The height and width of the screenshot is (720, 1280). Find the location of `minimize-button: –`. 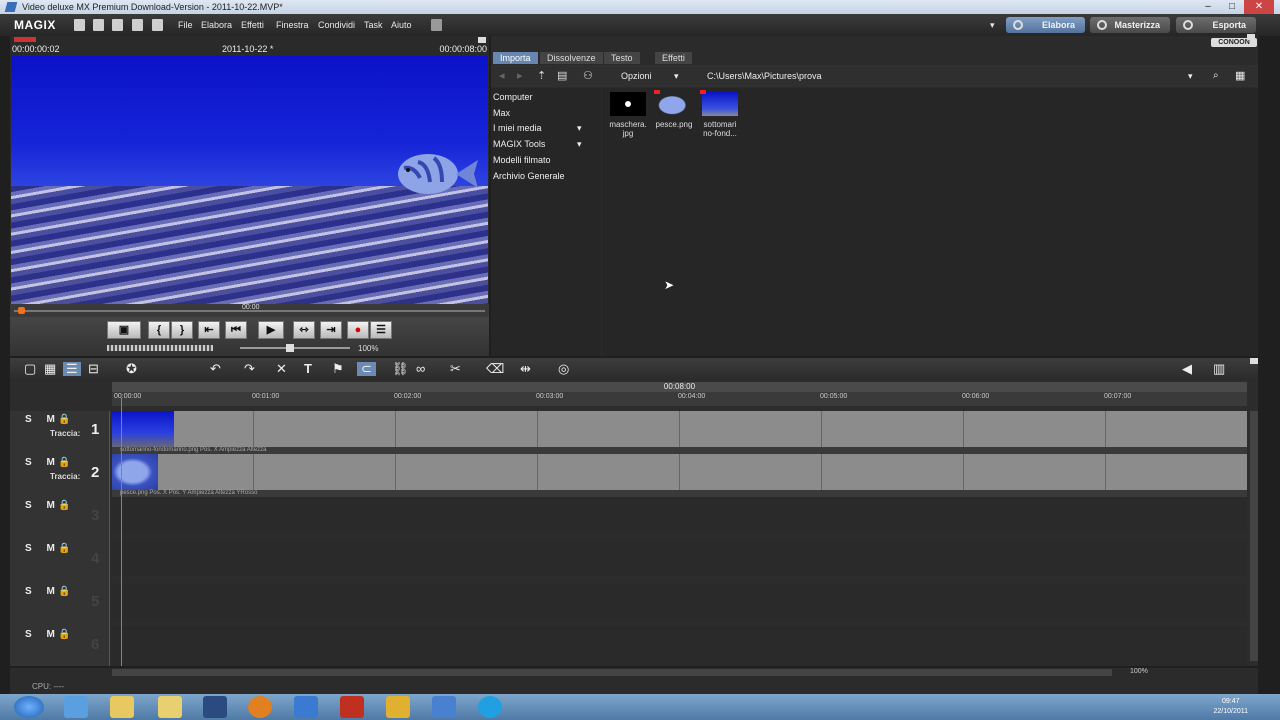

minimize-button: – is located at coordinates (1208, 7).